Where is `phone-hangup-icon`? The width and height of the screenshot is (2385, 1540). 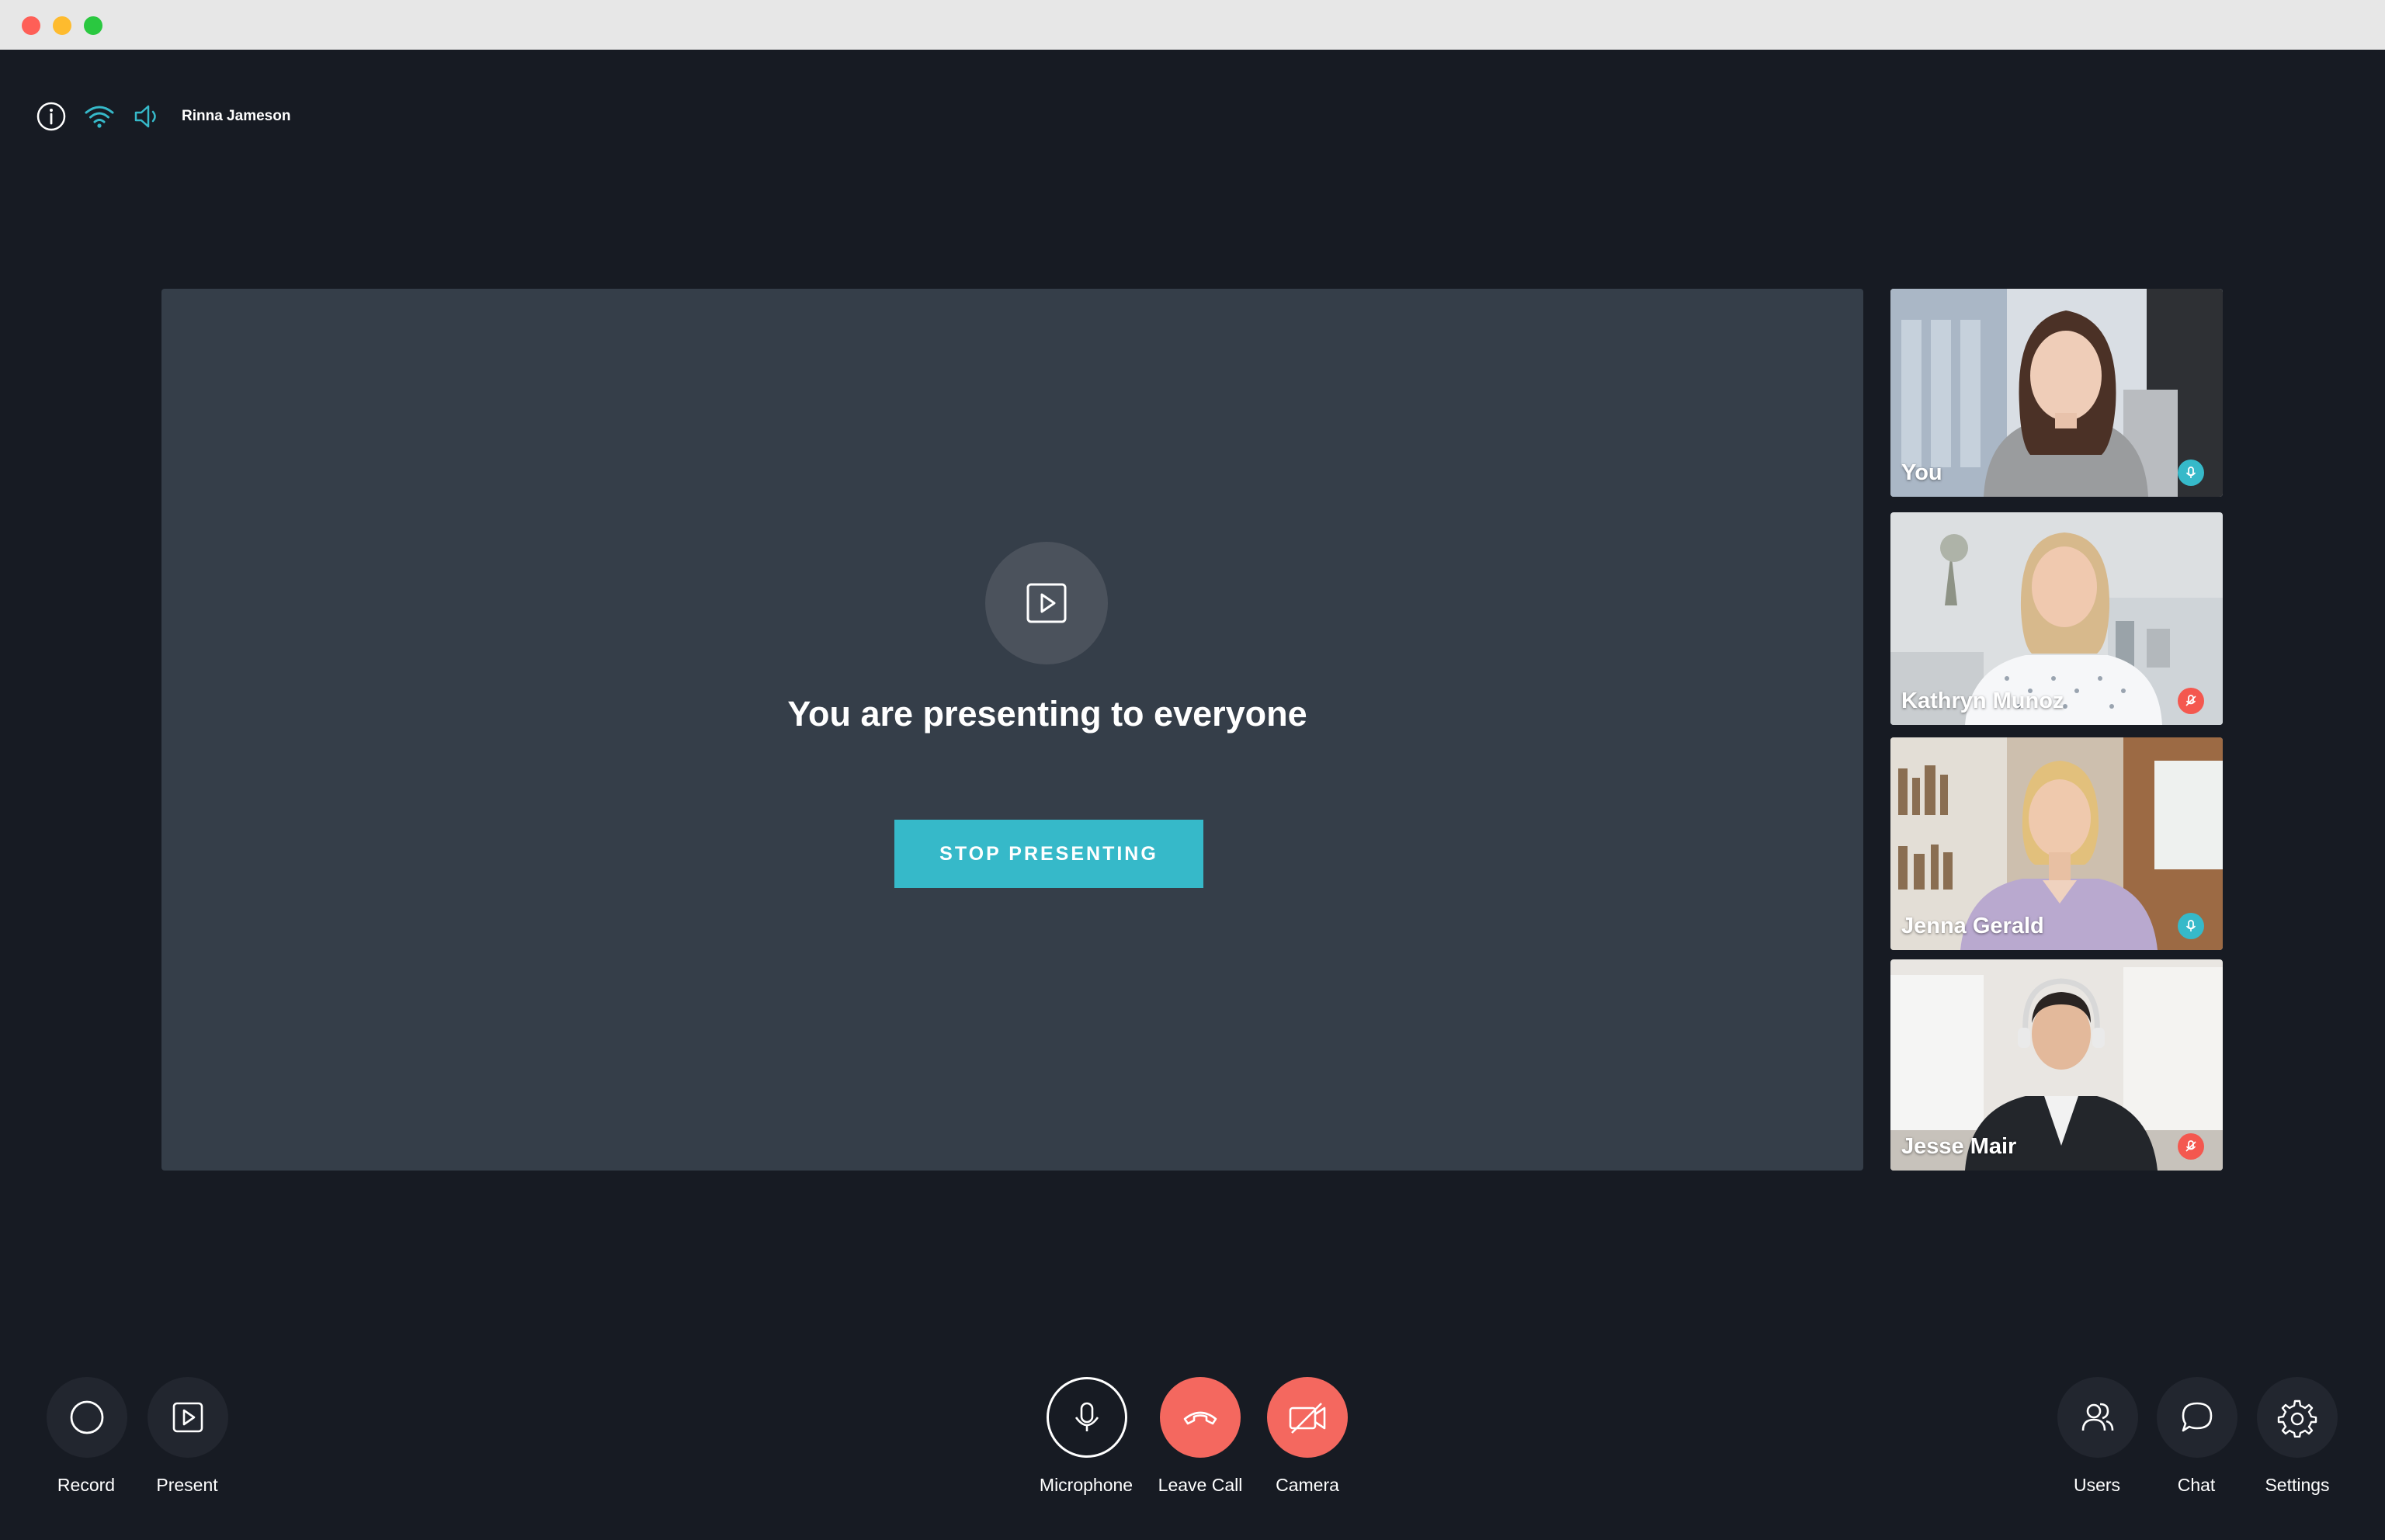 phone-hangup-icon is located at coordinates (1200, 1418).